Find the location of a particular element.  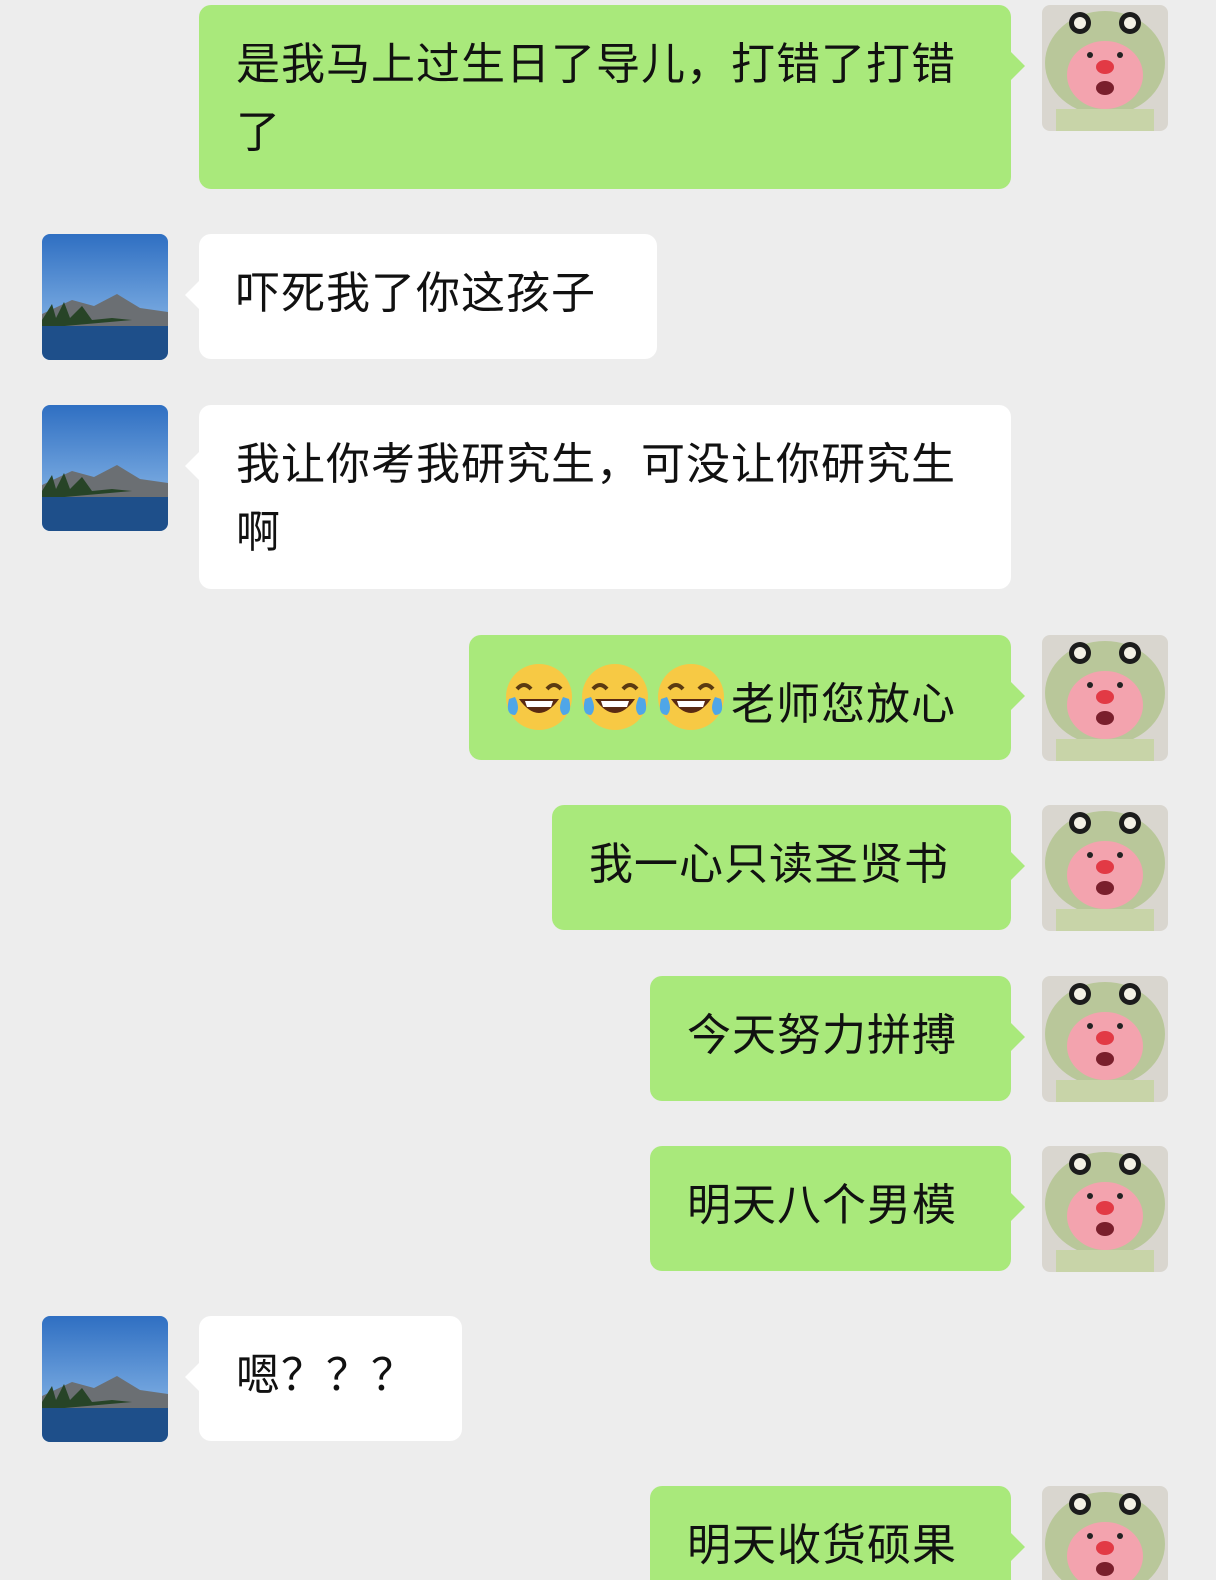

emoji-group is located at coordinates (617, 697).